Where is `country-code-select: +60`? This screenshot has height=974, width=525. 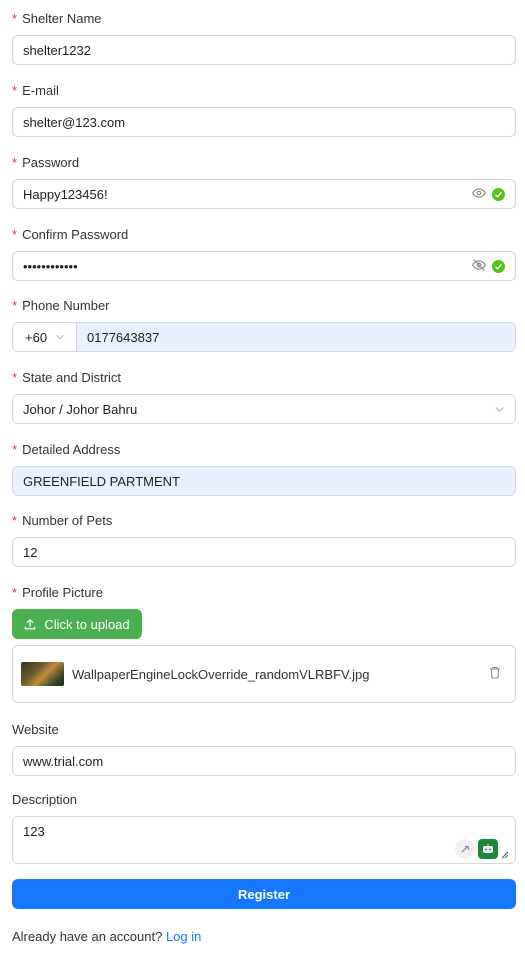
country-code-select: +60 is located at coordinates (45, 337).